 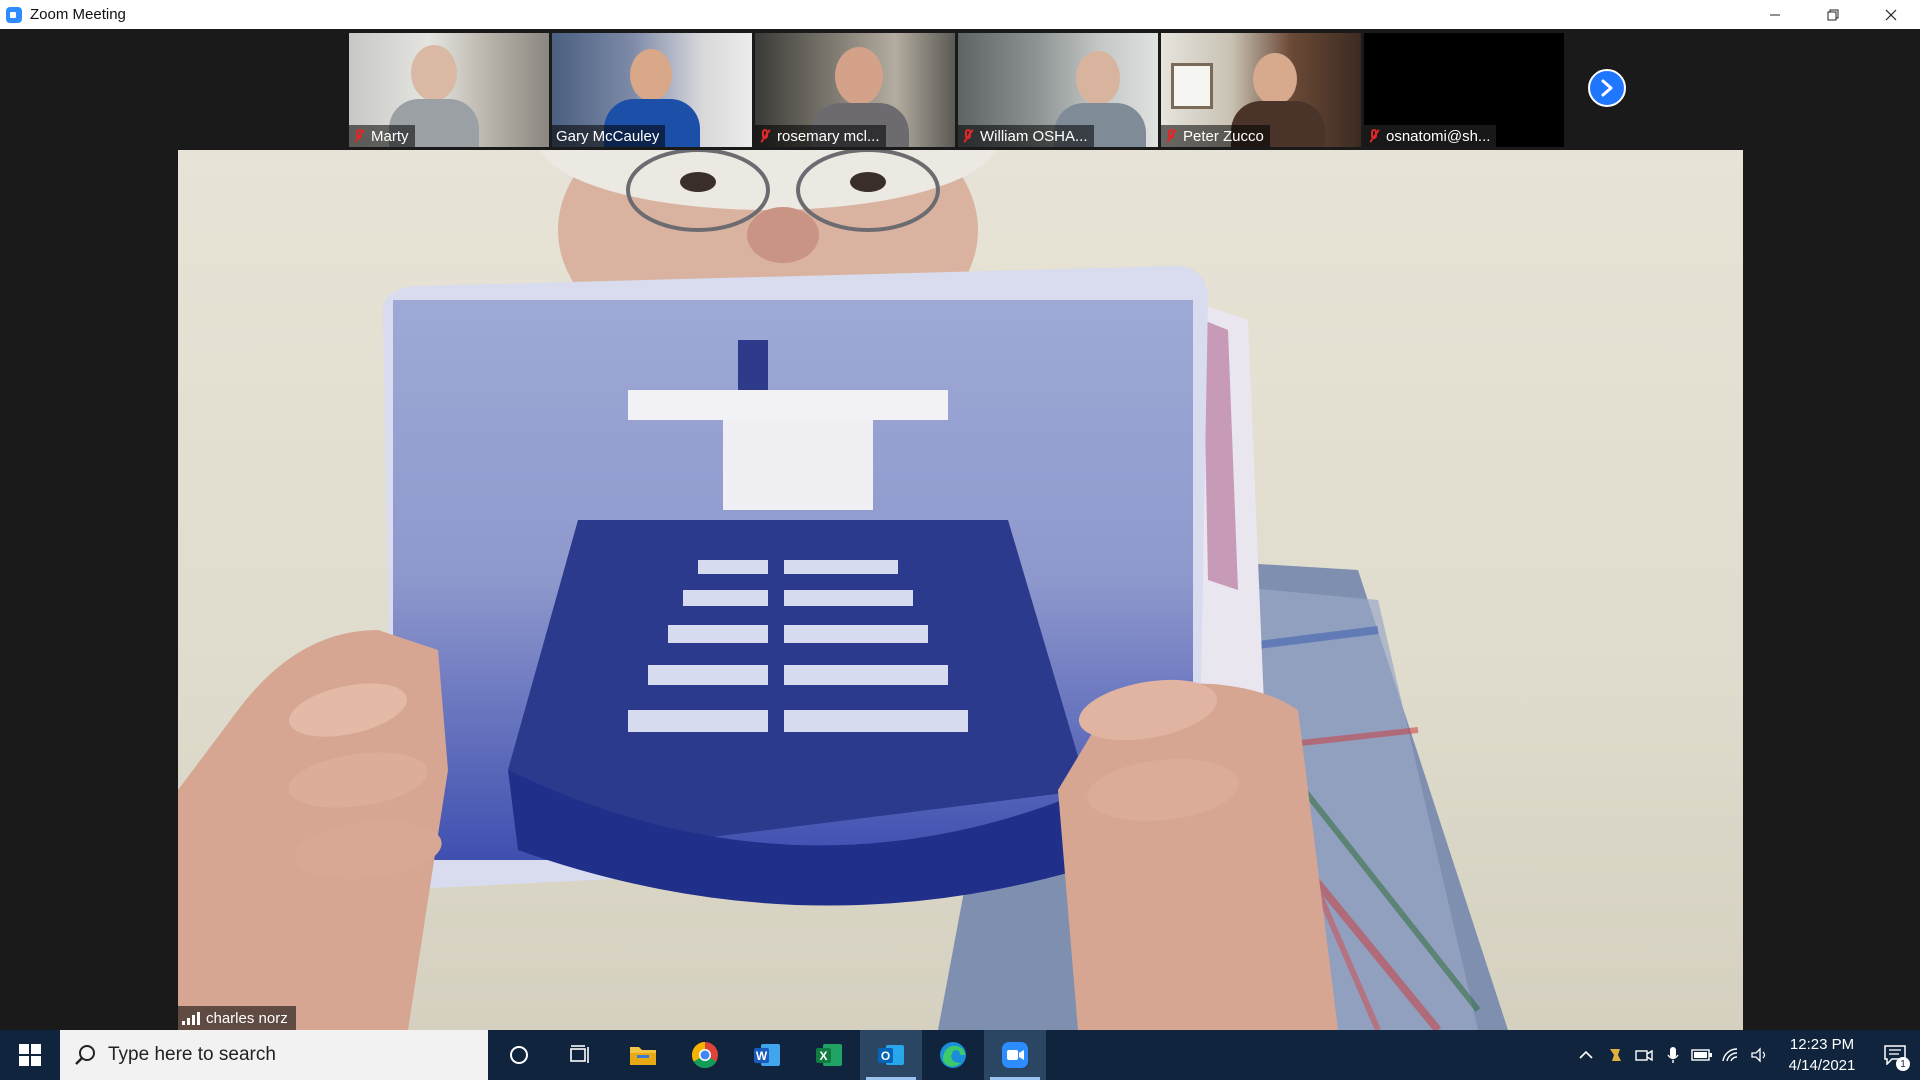 What do you see at coordinates (85, 1055) in the screenshot?
I see `search-icon` at bounding box center [85, 1055].